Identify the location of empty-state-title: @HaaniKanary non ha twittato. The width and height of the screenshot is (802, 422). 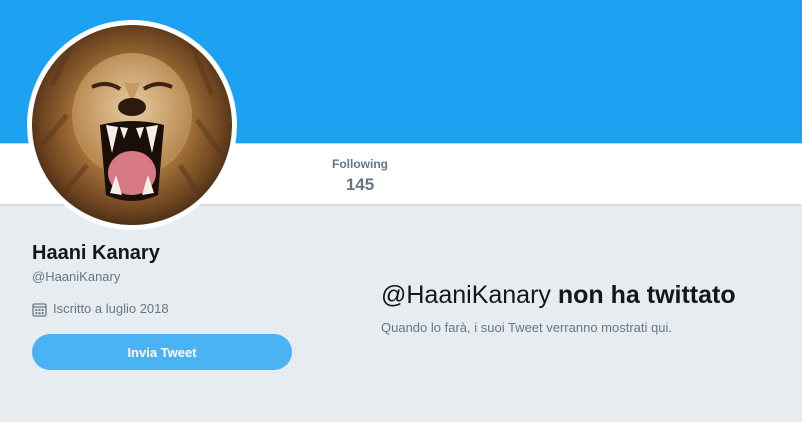
(558, 295).